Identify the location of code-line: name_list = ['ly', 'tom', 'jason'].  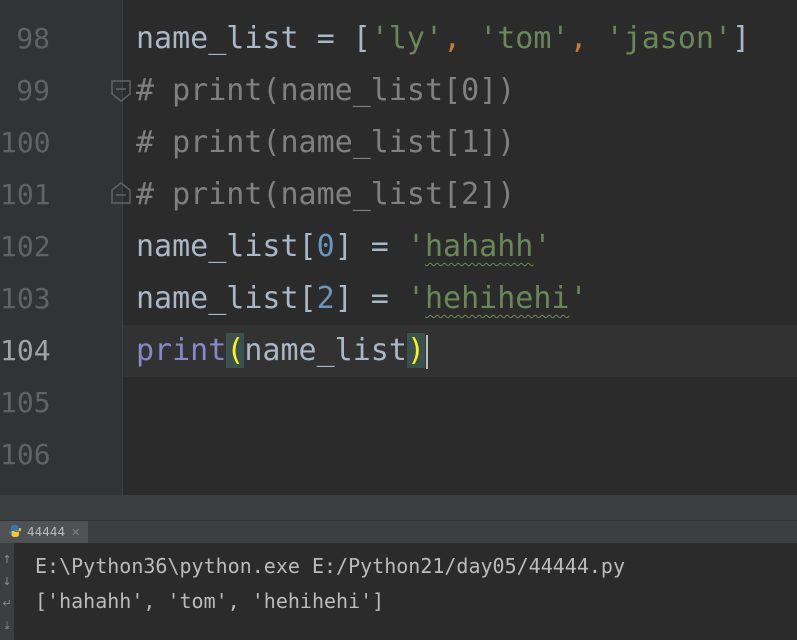
(466, 39).